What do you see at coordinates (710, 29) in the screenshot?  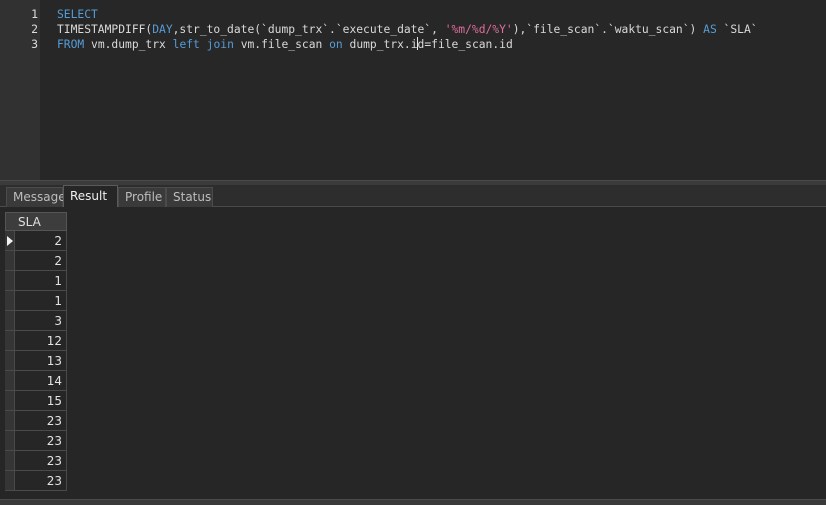 I see `keyword-as: AS` at bounding box center [710, 29].